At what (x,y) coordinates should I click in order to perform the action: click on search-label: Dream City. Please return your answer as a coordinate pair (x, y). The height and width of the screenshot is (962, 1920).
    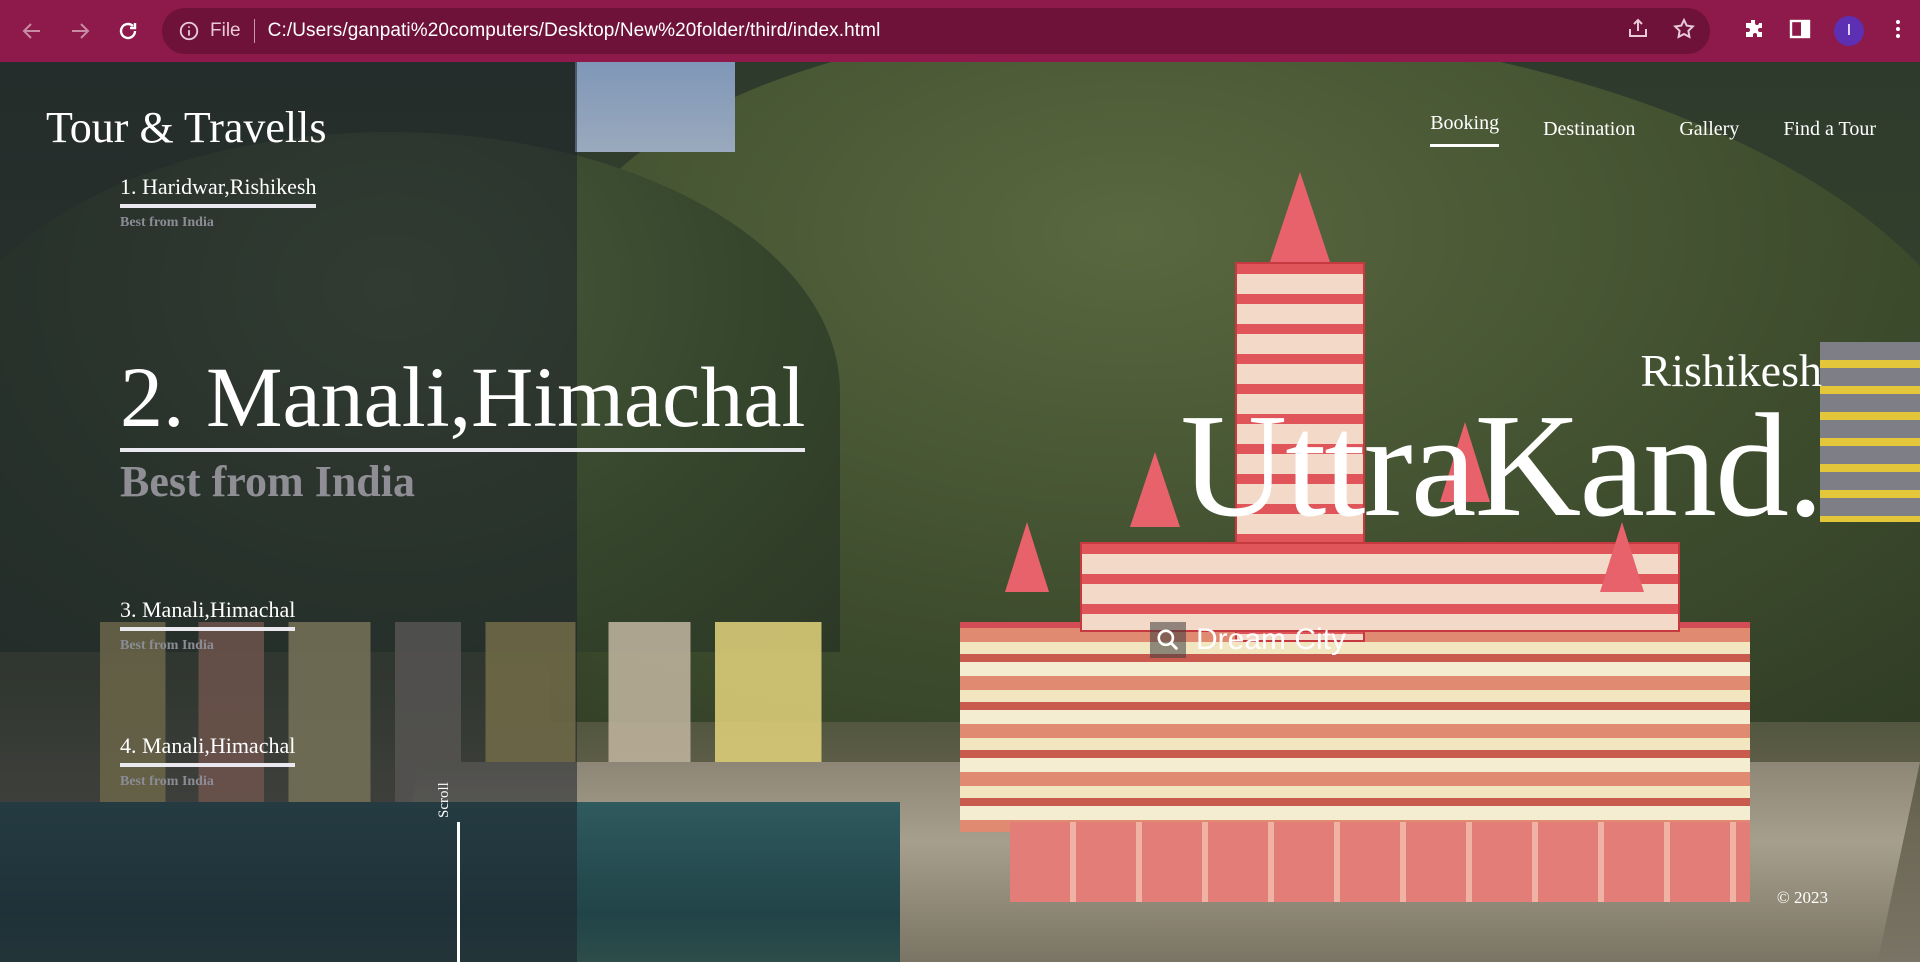
    Looking at the image, I should click on (1271, 640).